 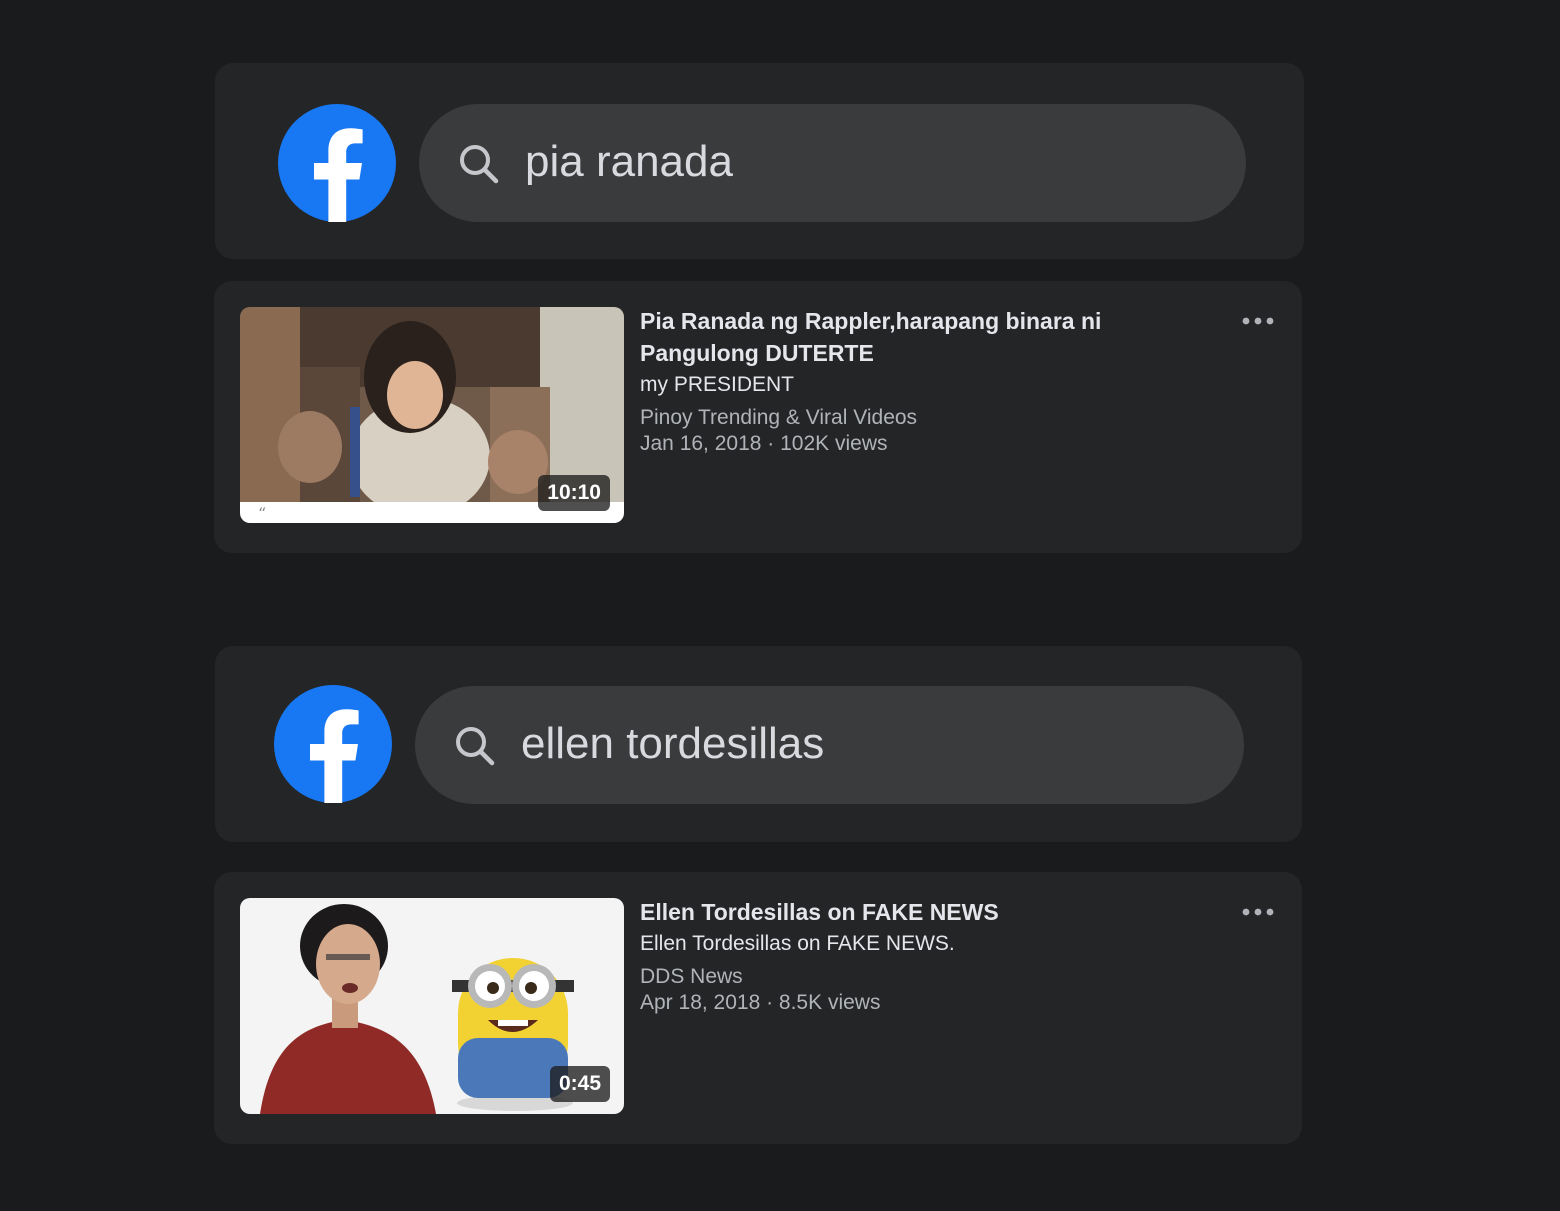 I want to click on video-thumbnail: “ 10:10, so click(x=432, y=415).